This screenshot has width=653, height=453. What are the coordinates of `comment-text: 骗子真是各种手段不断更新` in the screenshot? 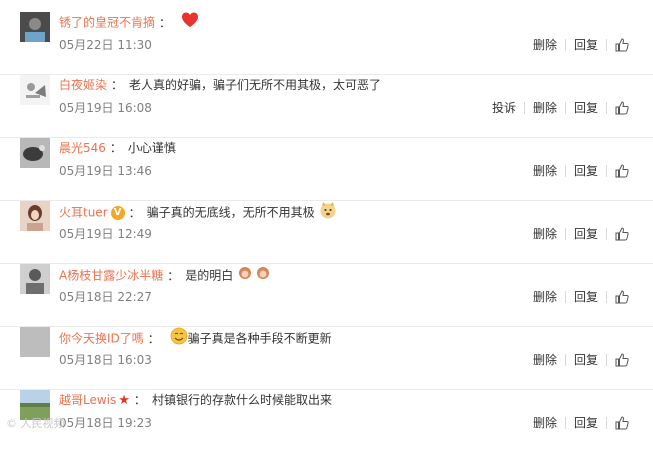 It's located at (259, 338).